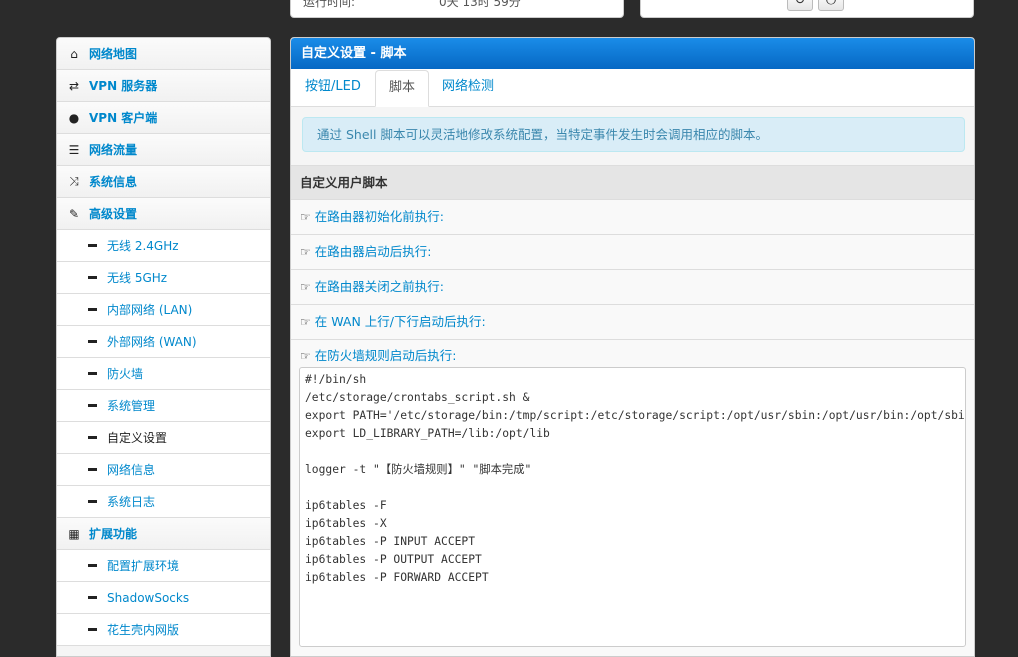  I want to click on wrench-icon: ✎, so click(74, 213).